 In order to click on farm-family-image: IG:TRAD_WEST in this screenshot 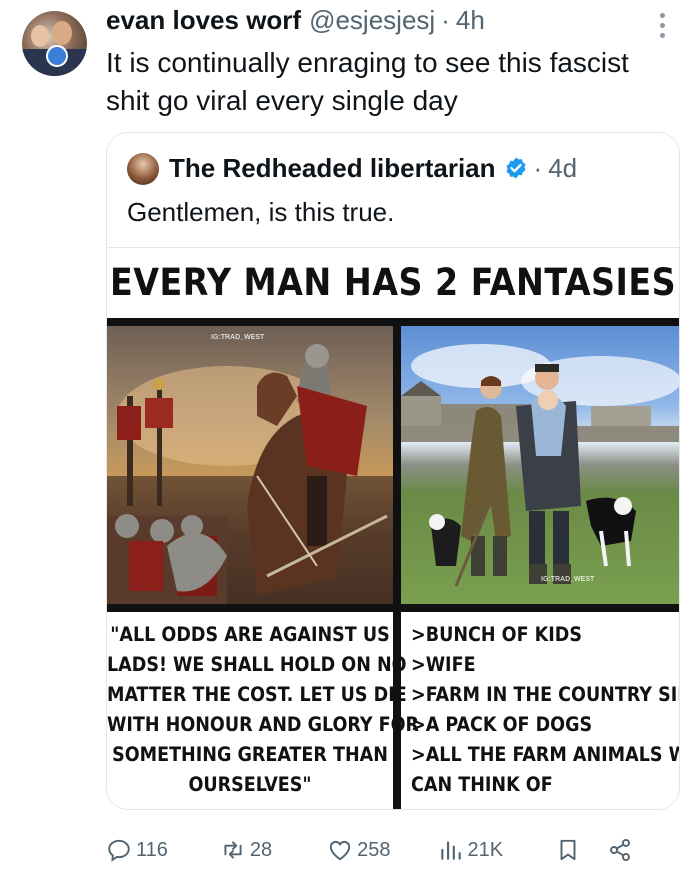, I will do `click(540, 465)`.